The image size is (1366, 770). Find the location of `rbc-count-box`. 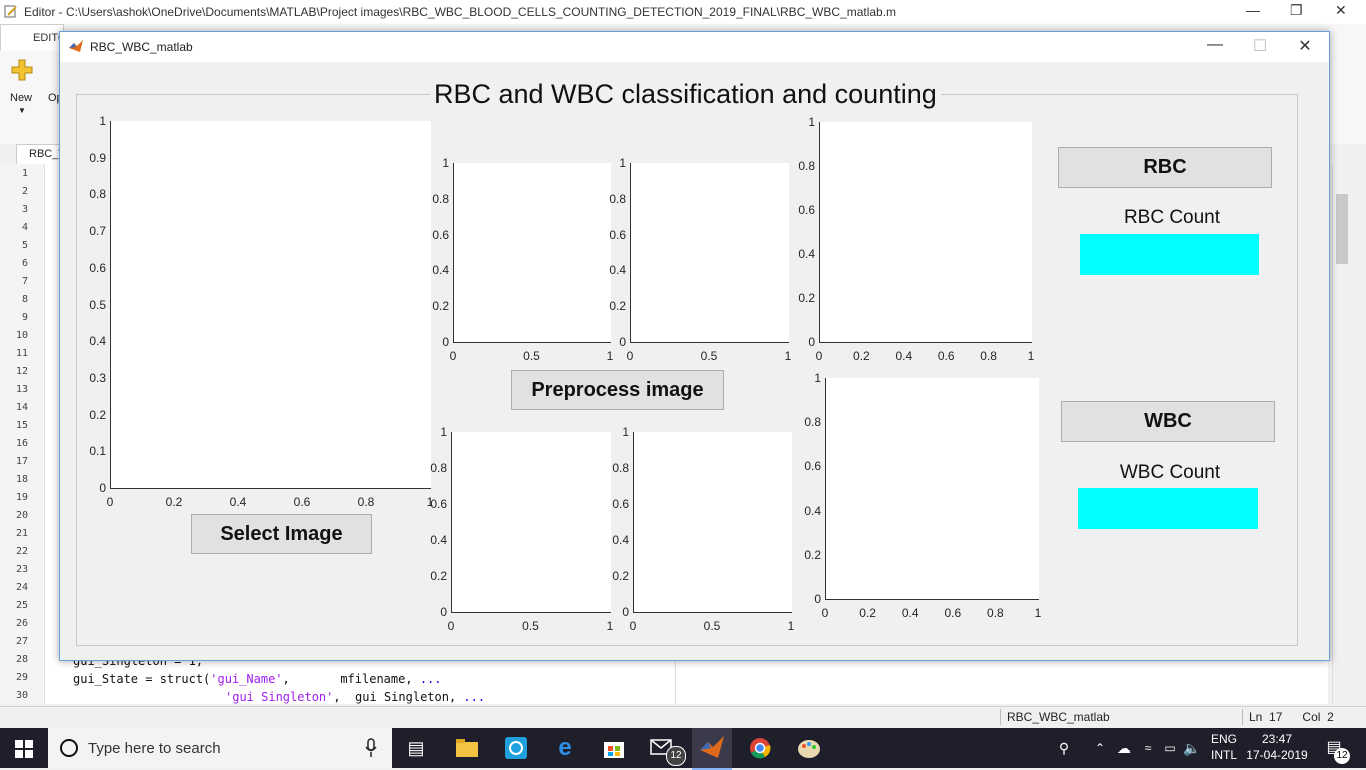

rbc-count-box is located at coordinates (1169, 254).